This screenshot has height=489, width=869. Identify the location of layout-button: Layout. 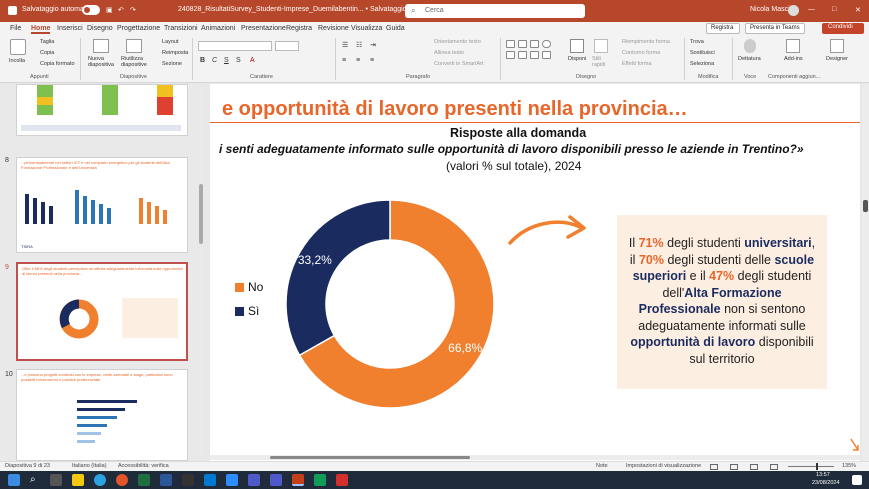
(170, 42).